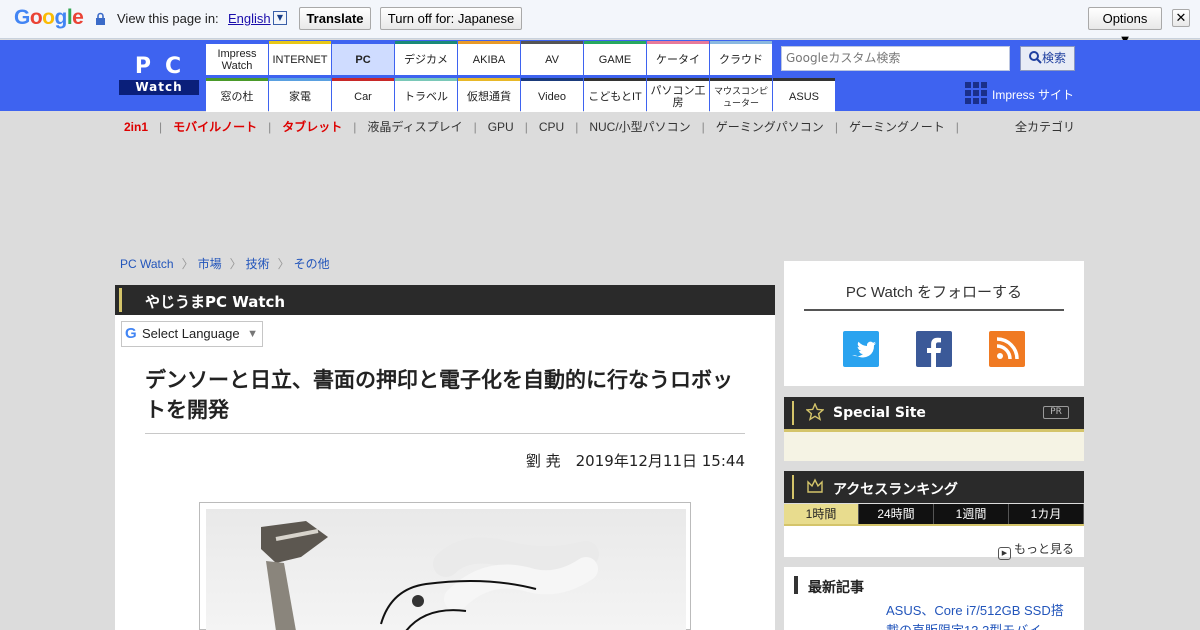  Describe the element at coordinates (1056, 412) in the screenshot. I see `pr-badge: PR` at that location.